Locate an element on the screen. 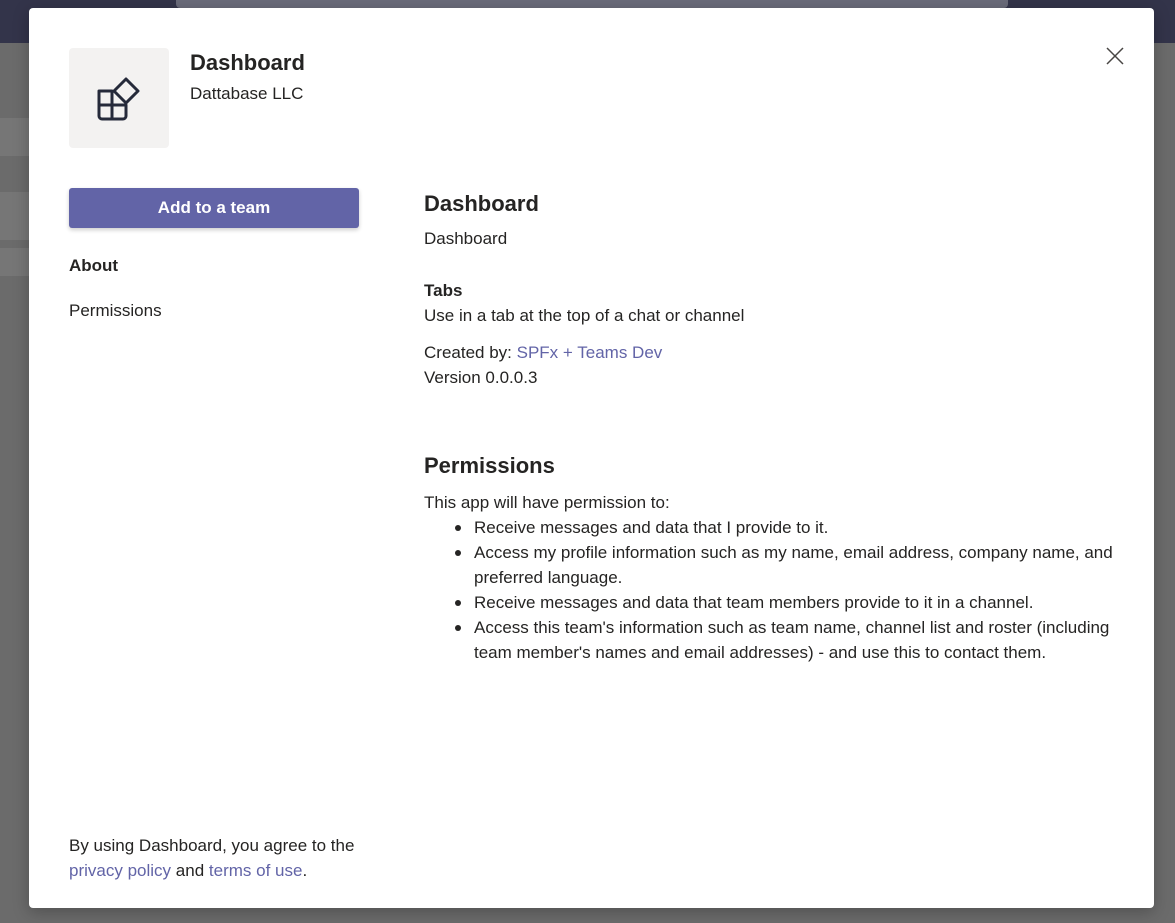 The image size is (1175, 923). permissions-title: Permissions is located at coordinates (489, 465).